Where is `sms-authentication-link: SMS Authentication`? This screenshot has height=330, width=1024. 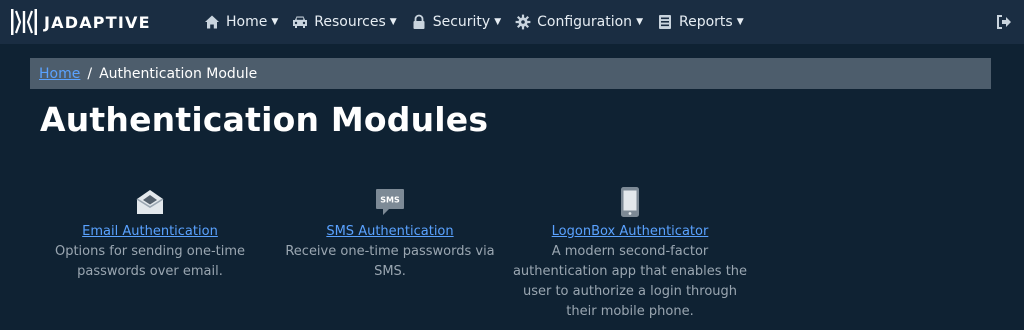 sms-authentication-link: SMS Authentication is located at coordinates (390, 232).